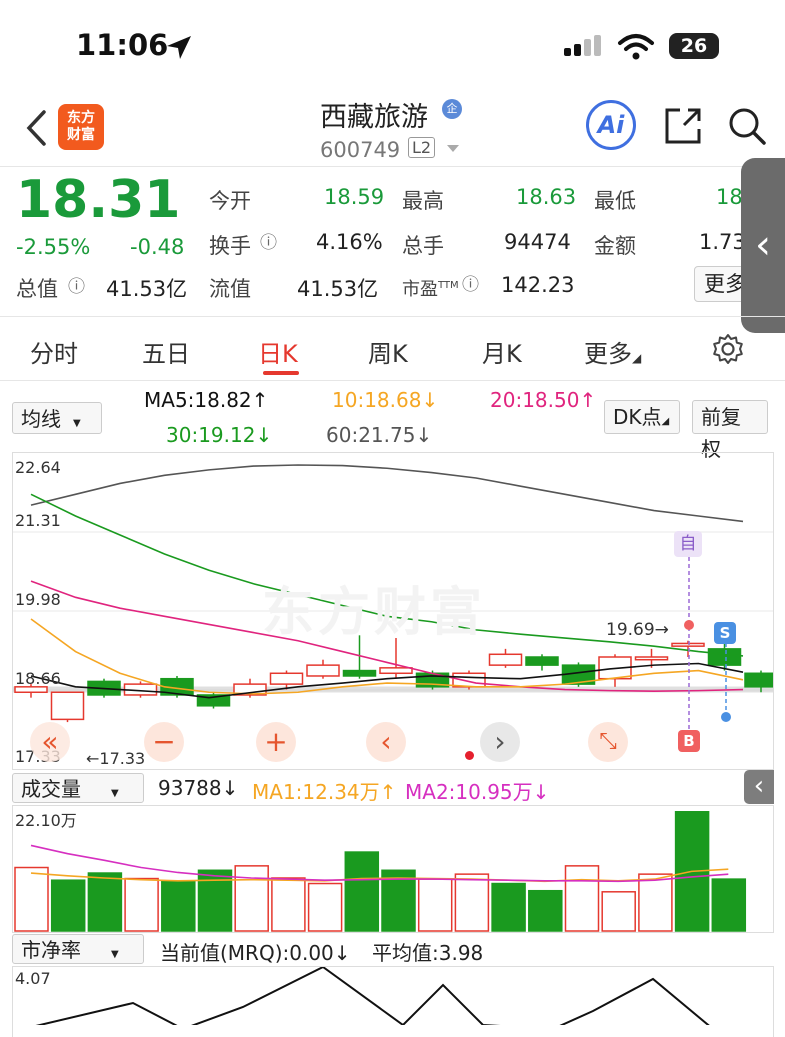 This screenshot has width=785, height=1037. What do you see at coordinates (50, 742) in the screenshot?
I see `scroll-first-button: «` at bounding box center [50, 742].